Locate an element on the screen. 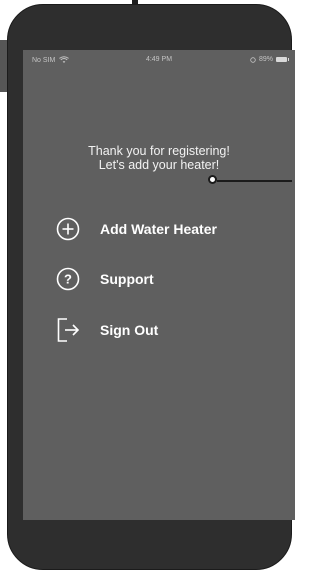 This screenshot has height=570, width=320. plus-circle-icon is located at coordinates (68, 229).